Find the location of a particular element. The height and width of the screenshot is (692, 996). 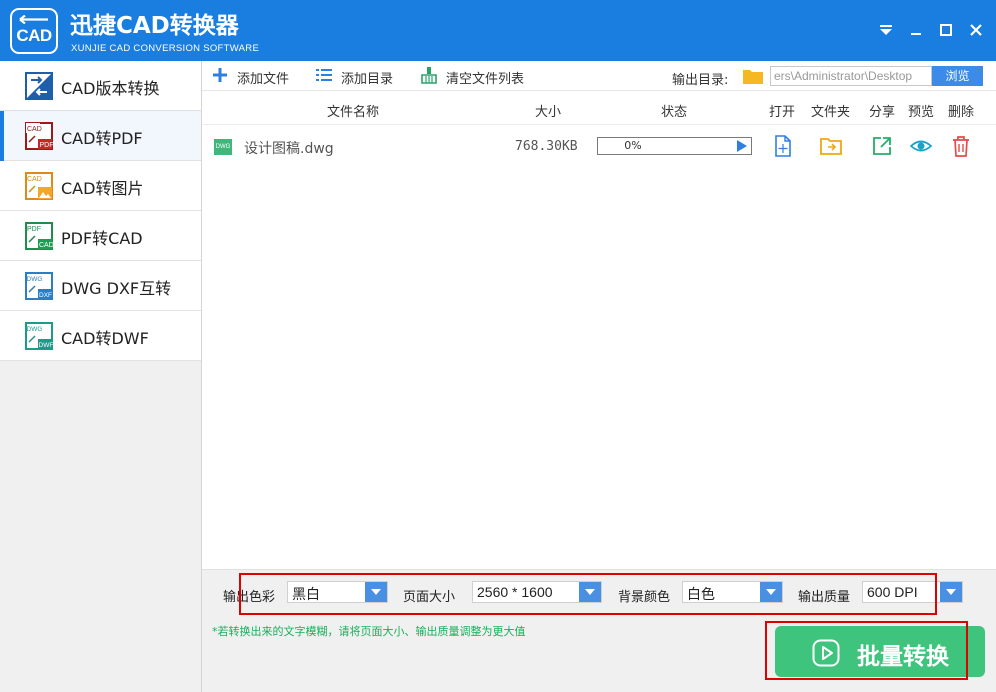

version-convert-icon is located at coordinates (39, 86).